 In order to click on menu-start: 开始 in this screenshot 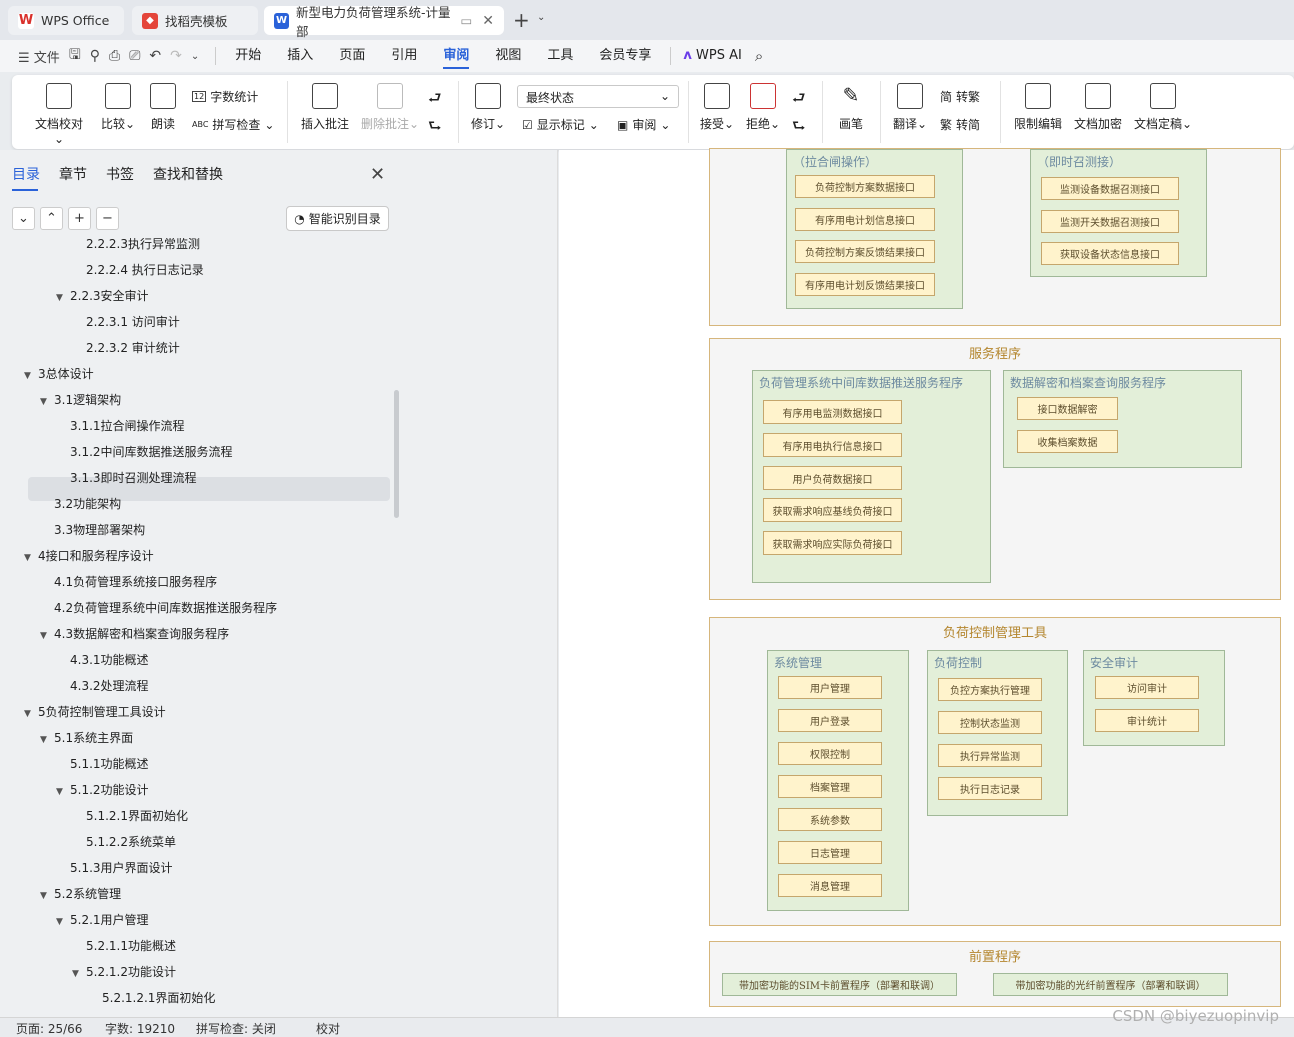, I will do `click(248, 56)`.